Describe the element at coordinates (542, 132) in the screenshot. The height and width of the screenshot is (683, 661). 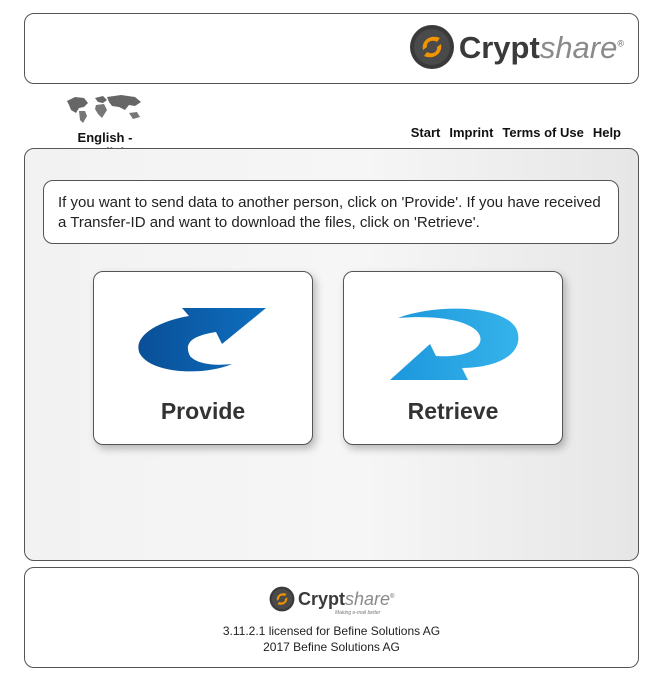
I see `nav-terms-of-use-link: Terms of Use` at that location.